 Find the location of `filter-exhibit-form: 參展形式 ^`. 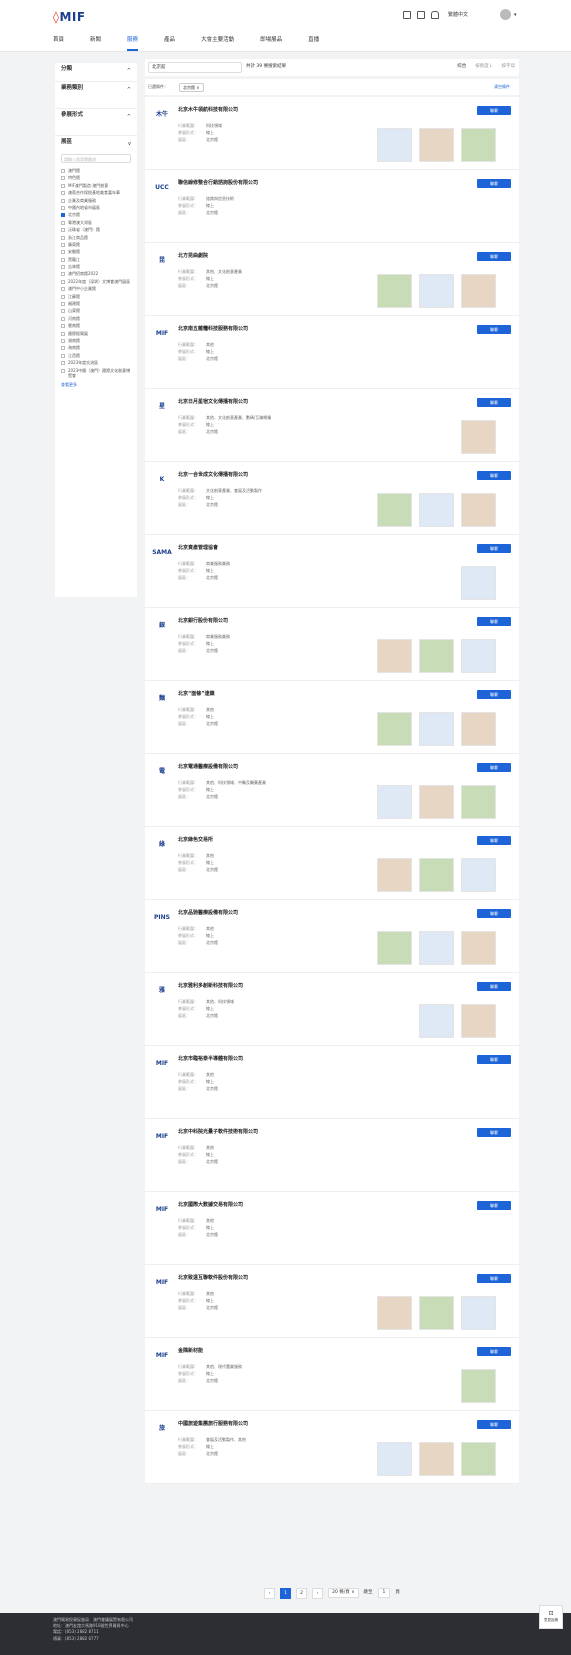

filter-exhibit-form: 參展形式 ^ is located at coordinates (96, 122).